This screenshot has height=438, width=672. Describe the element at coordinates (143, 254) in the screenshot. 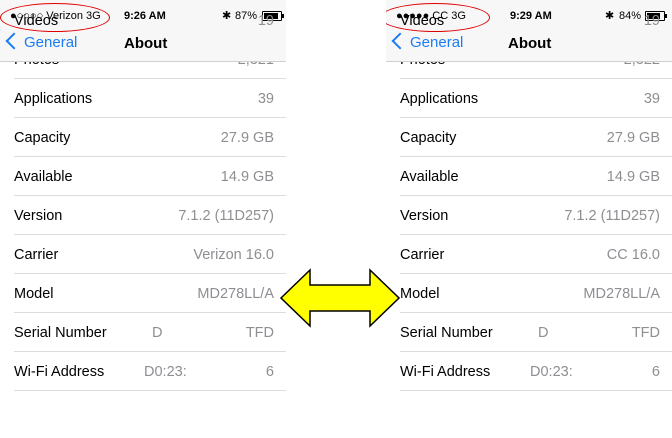

I see `list-item: Carrier Verizon 16.0` at that location.